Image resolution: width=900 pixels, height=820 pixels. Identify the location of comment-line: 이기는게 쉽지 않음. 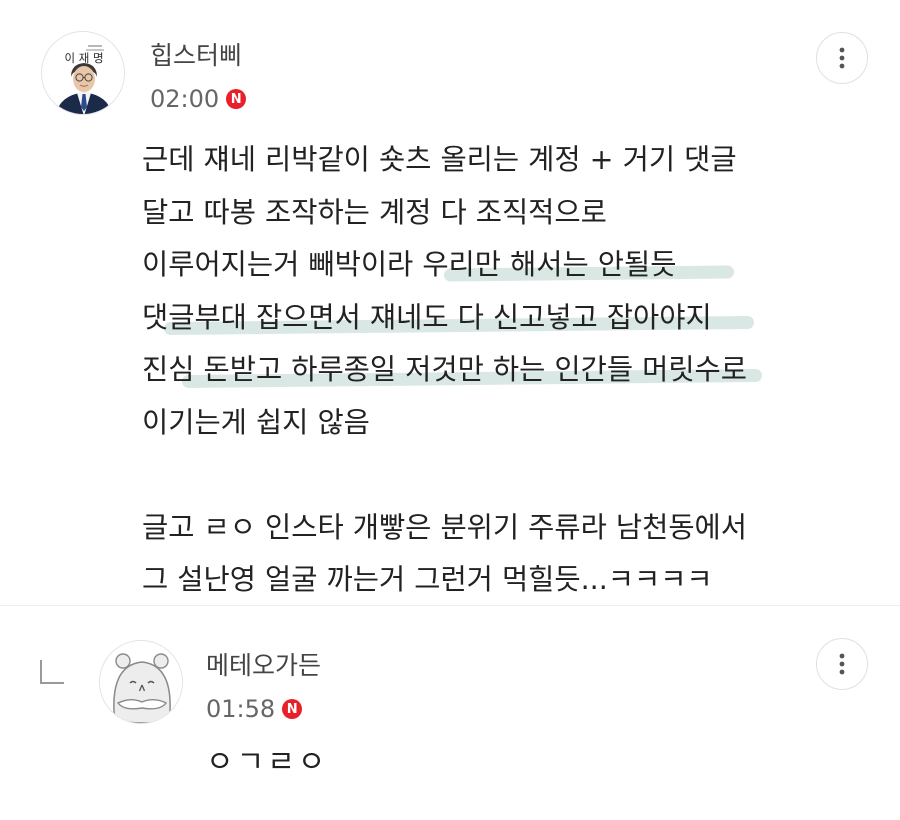
(256, 422).